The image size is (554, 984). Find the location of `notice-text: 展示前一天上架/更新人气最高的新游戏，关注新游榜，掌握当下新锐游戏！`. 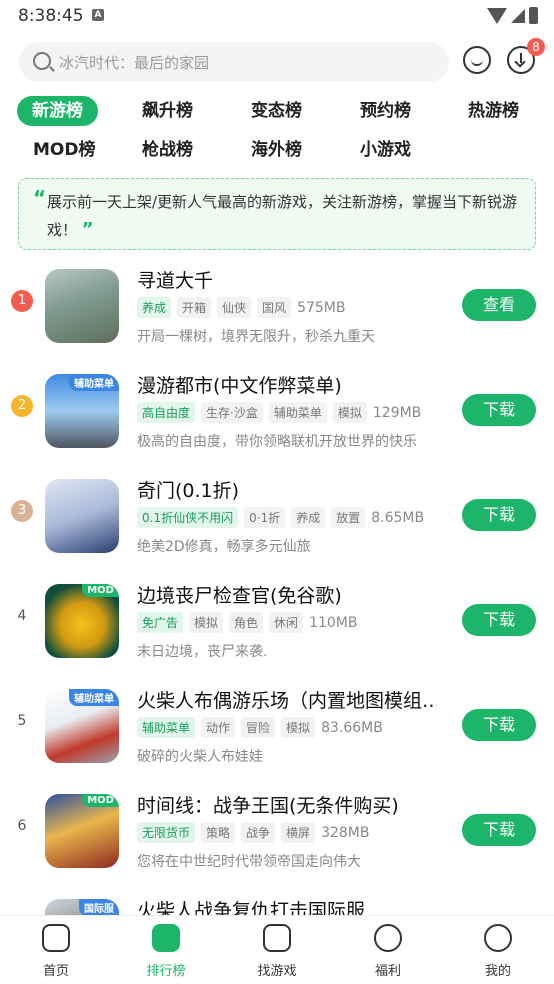

notice-text: 展示前一天上架/更新人气最高的新游戏，关注新游榜，掌握当下新锐游戏！ is located at coordinates (282, 216).